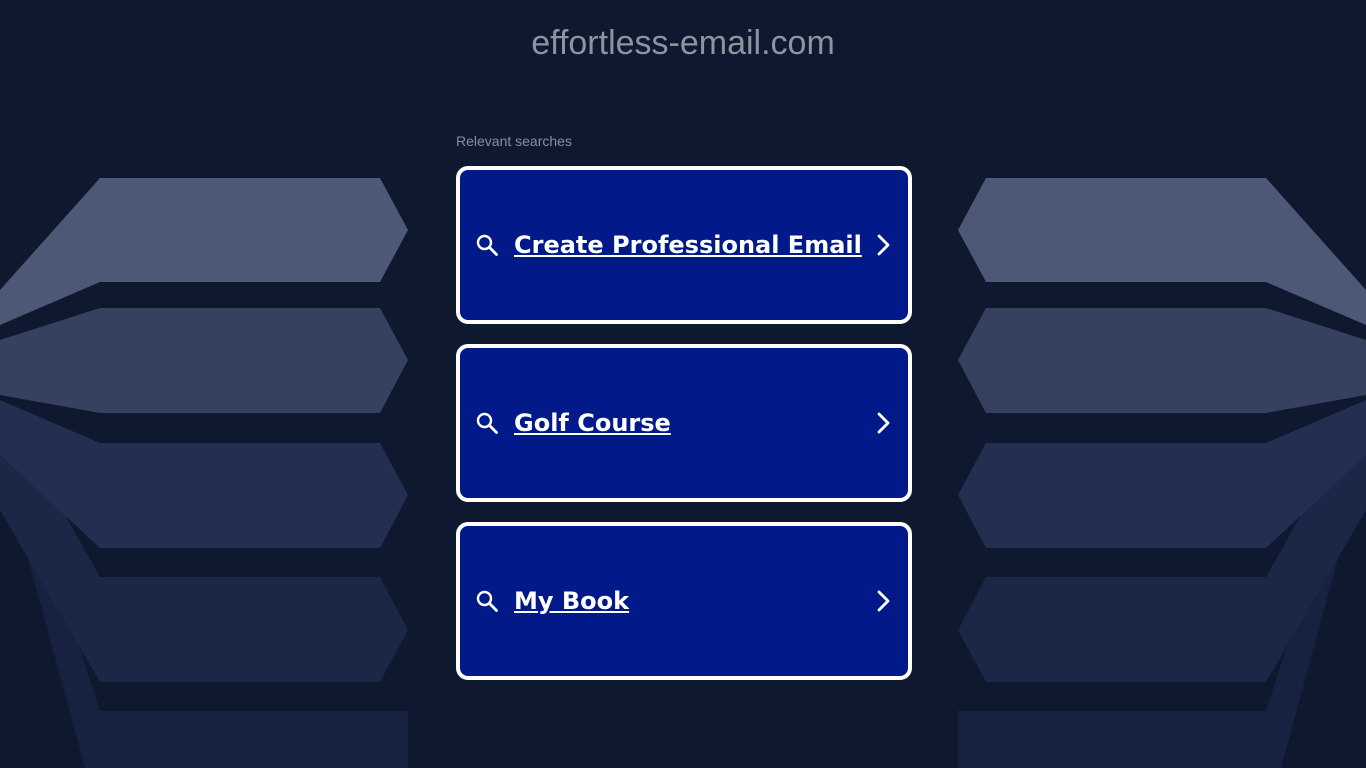  Describe the element at coordinates (693, 601) in the screenshot. I see `search-result-label: My Book` at that location.